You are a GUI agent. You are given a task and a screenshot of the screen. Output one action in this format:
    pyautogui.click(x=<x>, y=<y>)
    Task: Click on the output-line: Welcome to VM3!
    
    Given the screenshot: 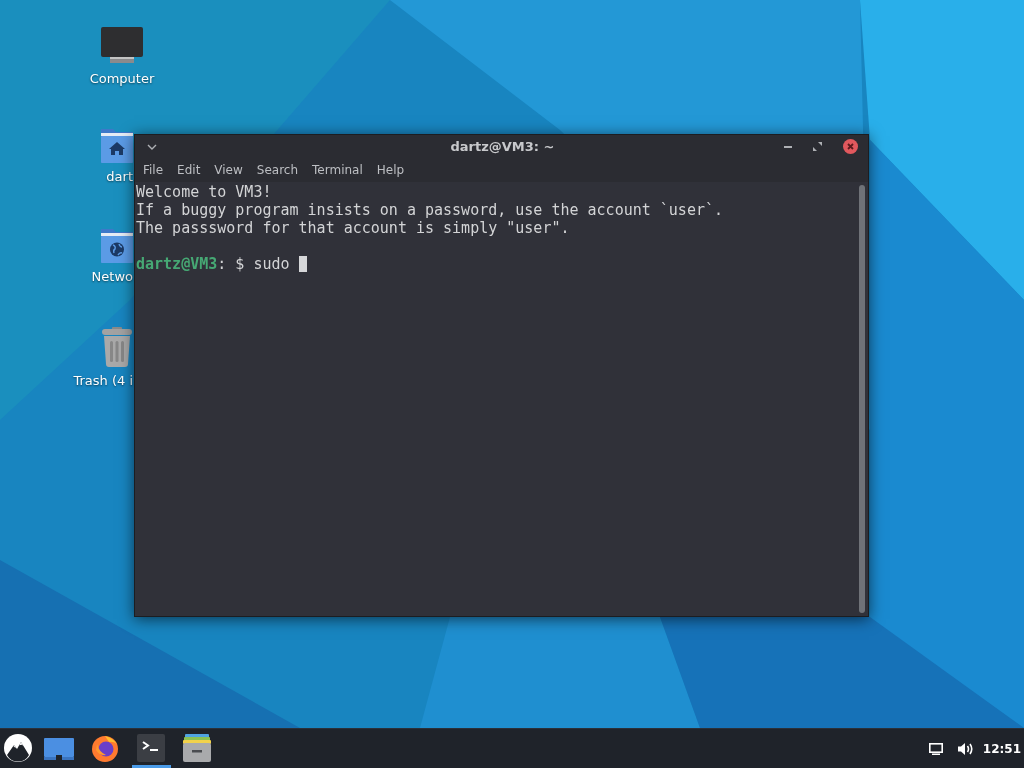 What is the action you would take?
    pyautogui.click(x=204, y=192)
    